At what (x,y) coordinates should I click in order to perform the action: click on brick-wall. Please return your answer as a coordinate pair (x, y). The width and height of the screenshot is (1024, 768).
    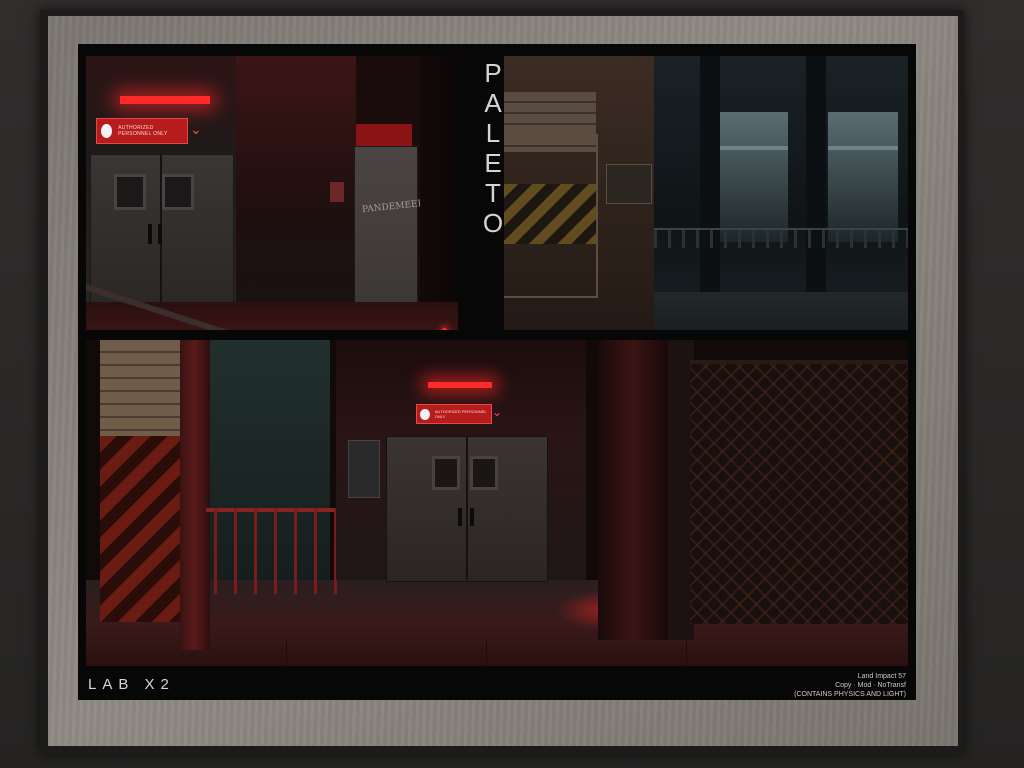
    Looking at the image, I should click on (140, 390).